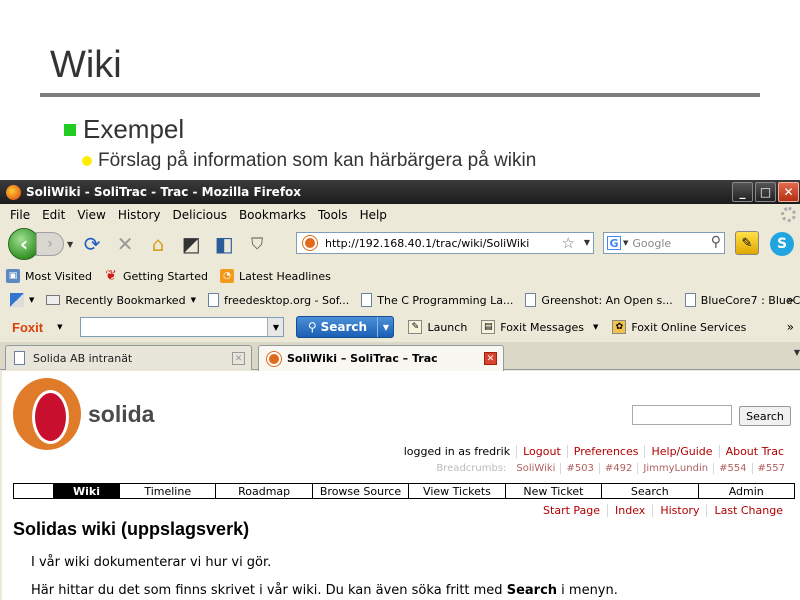 This screenshot has width=800, height=600. What do you see at coordinates (70, 244) in the screenshot?
I see `history-dropdown-icon: ▼` at bounding box center [70, 244].